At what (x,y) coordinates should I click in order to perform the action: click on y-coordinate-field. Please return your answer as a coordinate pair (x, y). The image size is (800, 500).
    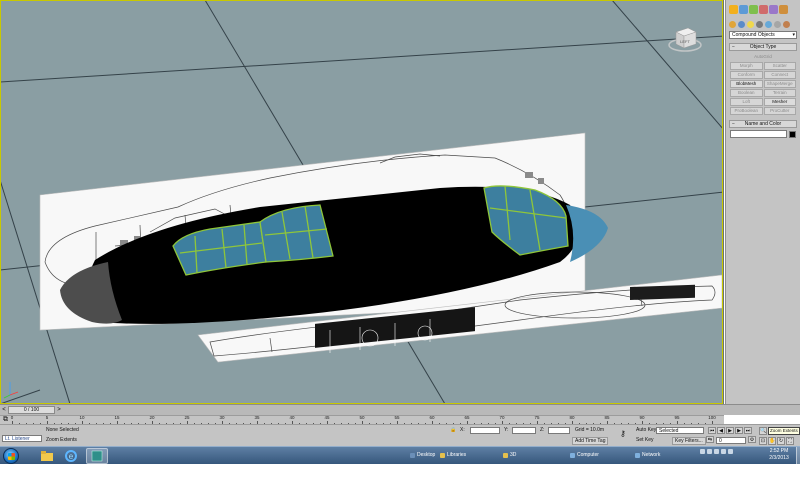
    Looking at the image, I should click on (524, 430).